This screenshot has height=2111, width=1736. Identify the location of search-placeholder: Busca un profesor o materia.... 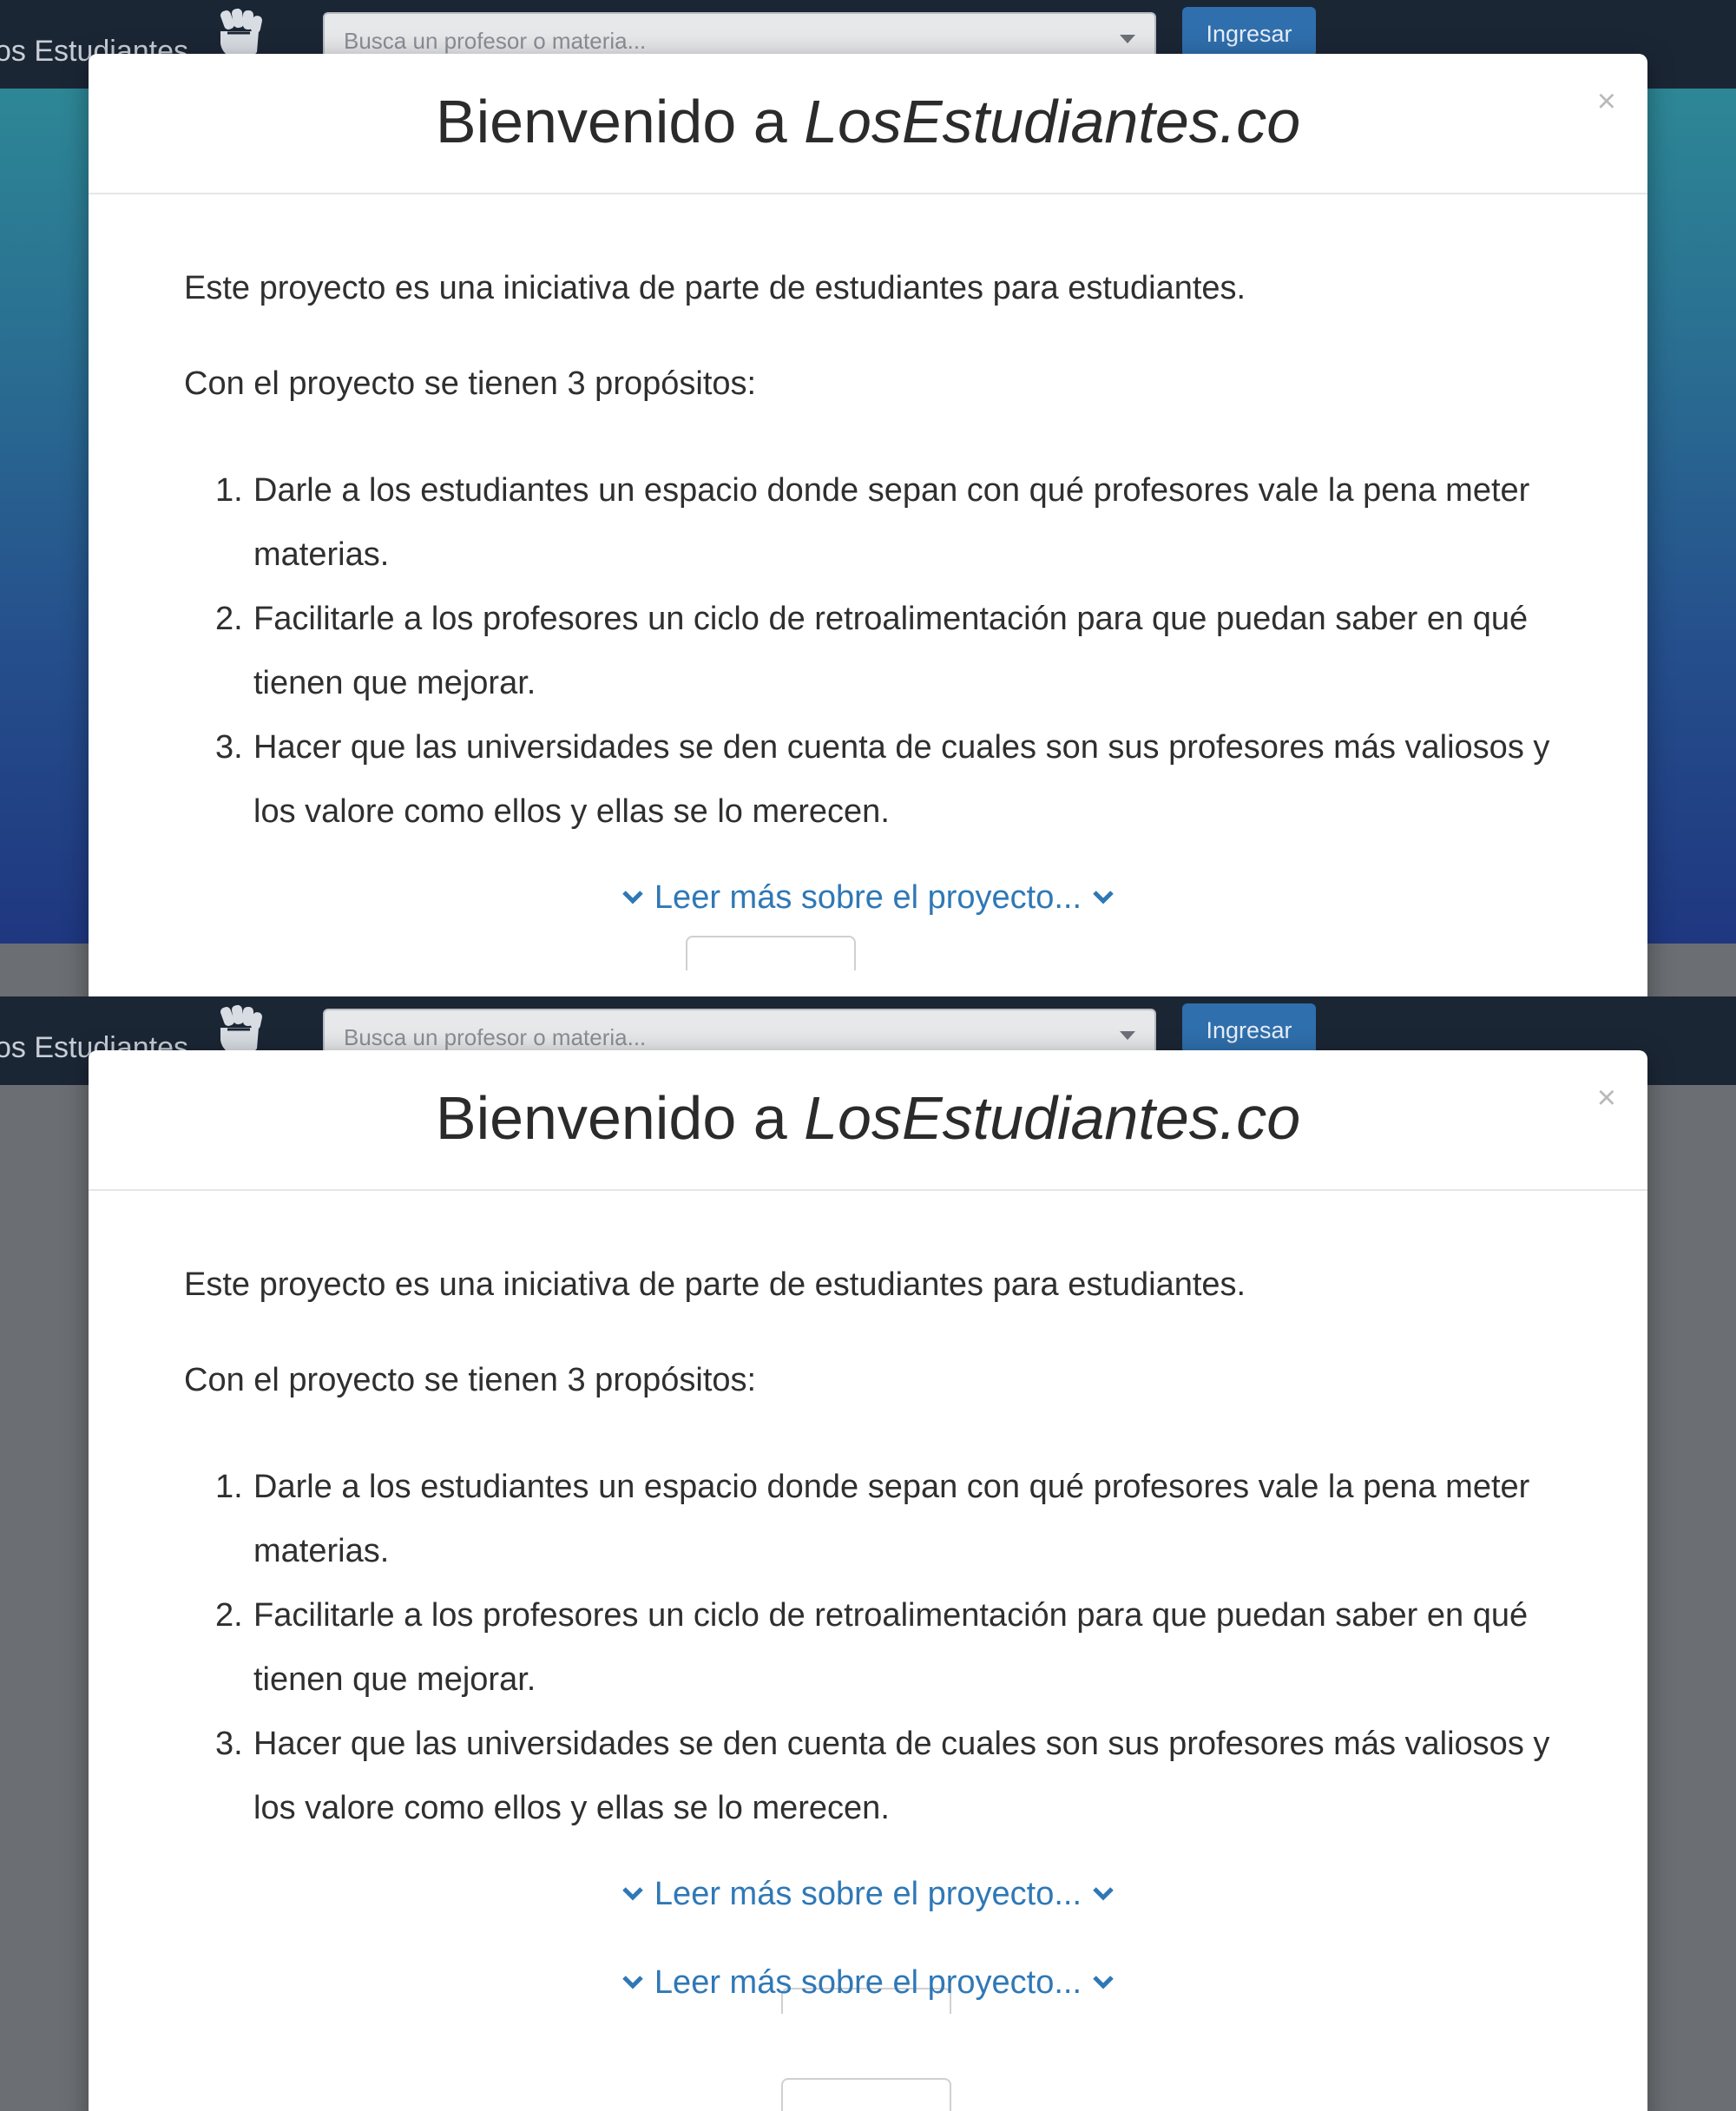
(495, 1037).